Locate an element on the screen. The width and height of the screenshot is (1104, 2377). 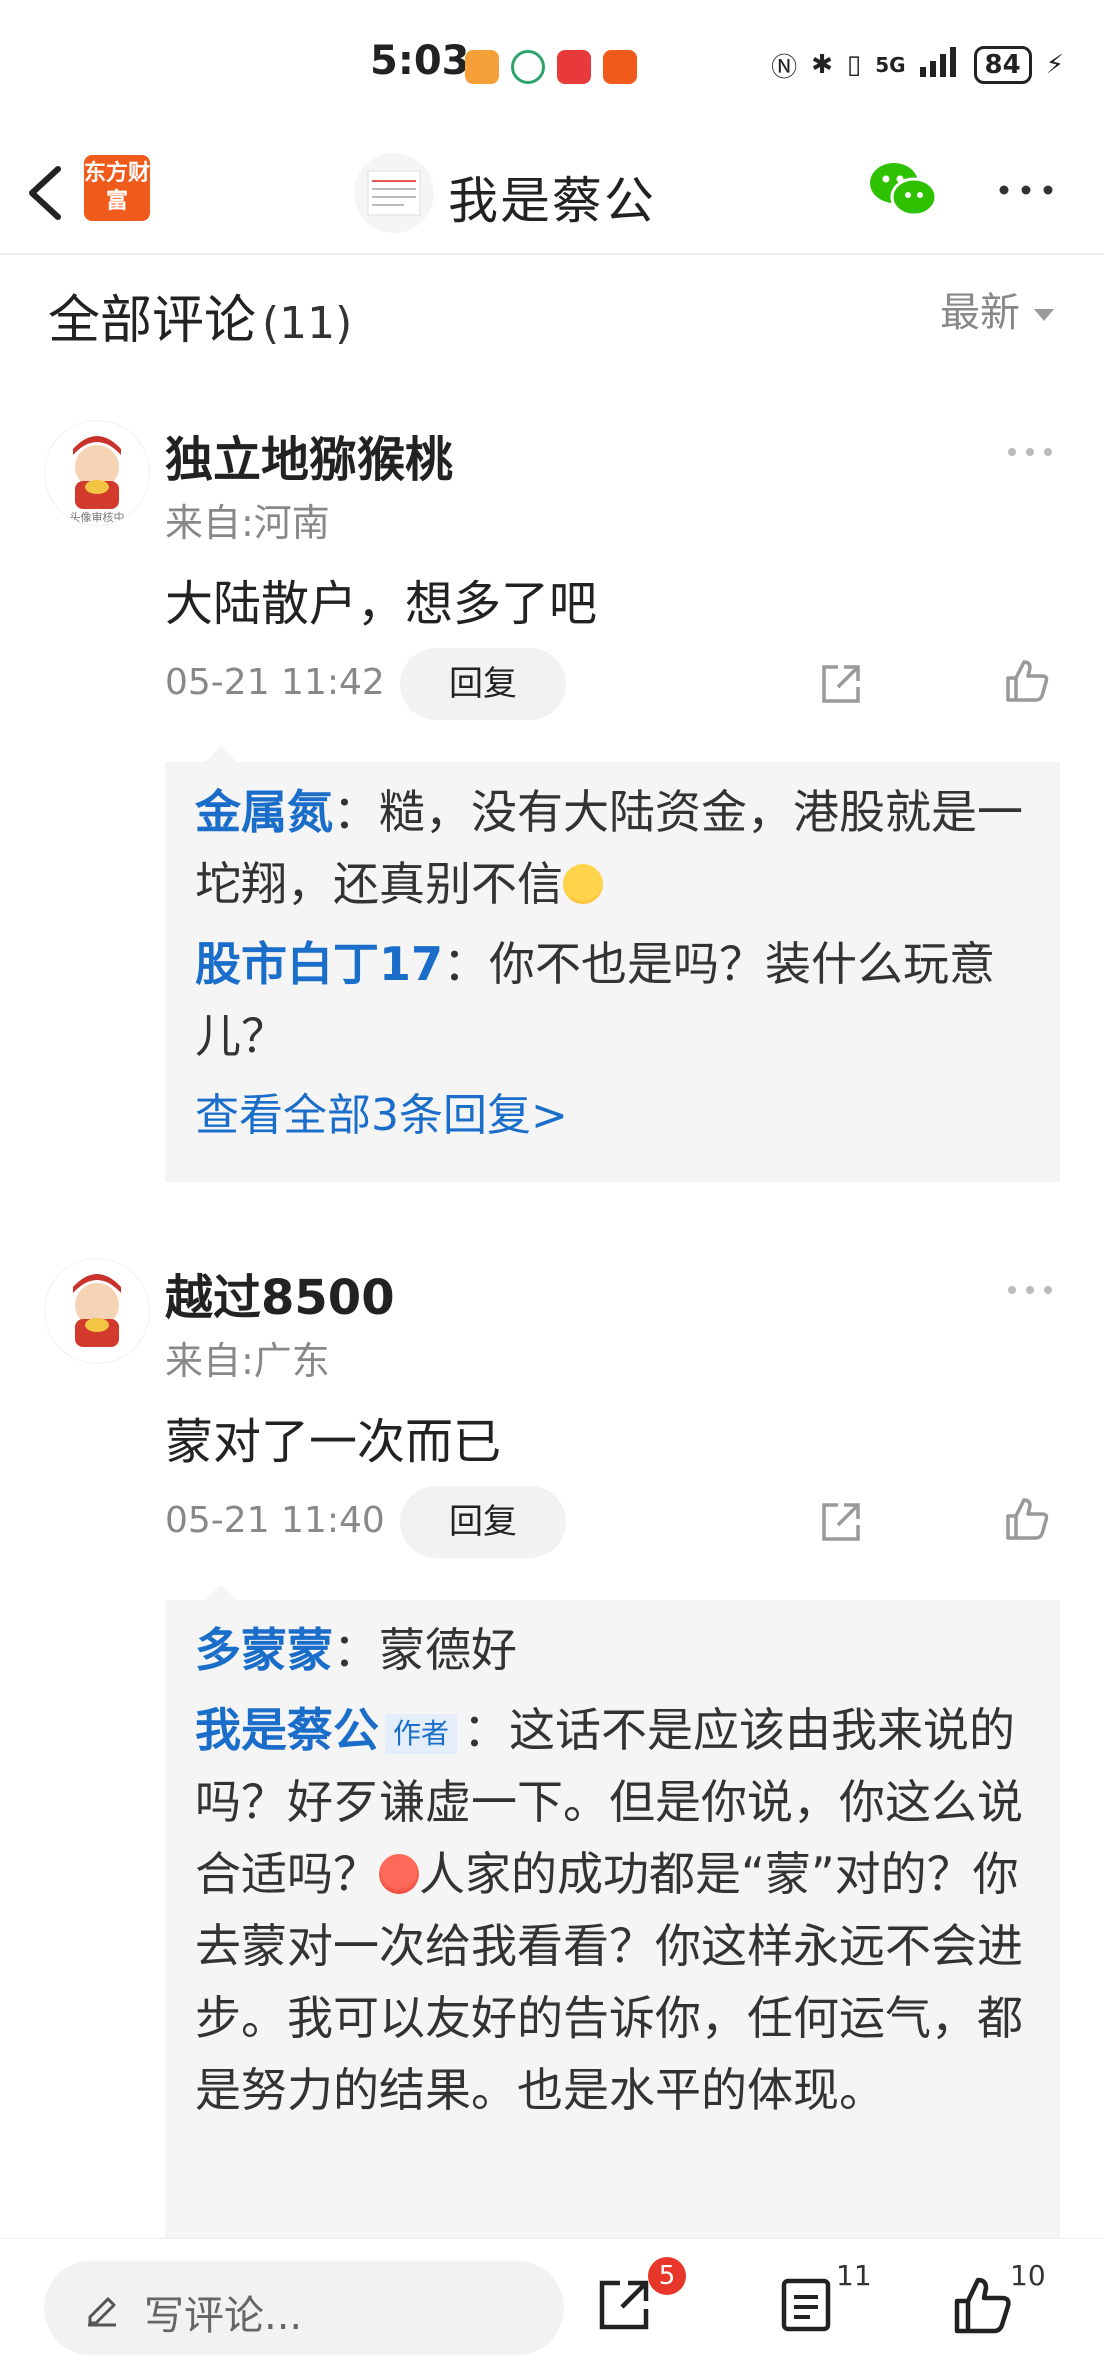
comments-count: (11) is located at coordinates (307, 323).